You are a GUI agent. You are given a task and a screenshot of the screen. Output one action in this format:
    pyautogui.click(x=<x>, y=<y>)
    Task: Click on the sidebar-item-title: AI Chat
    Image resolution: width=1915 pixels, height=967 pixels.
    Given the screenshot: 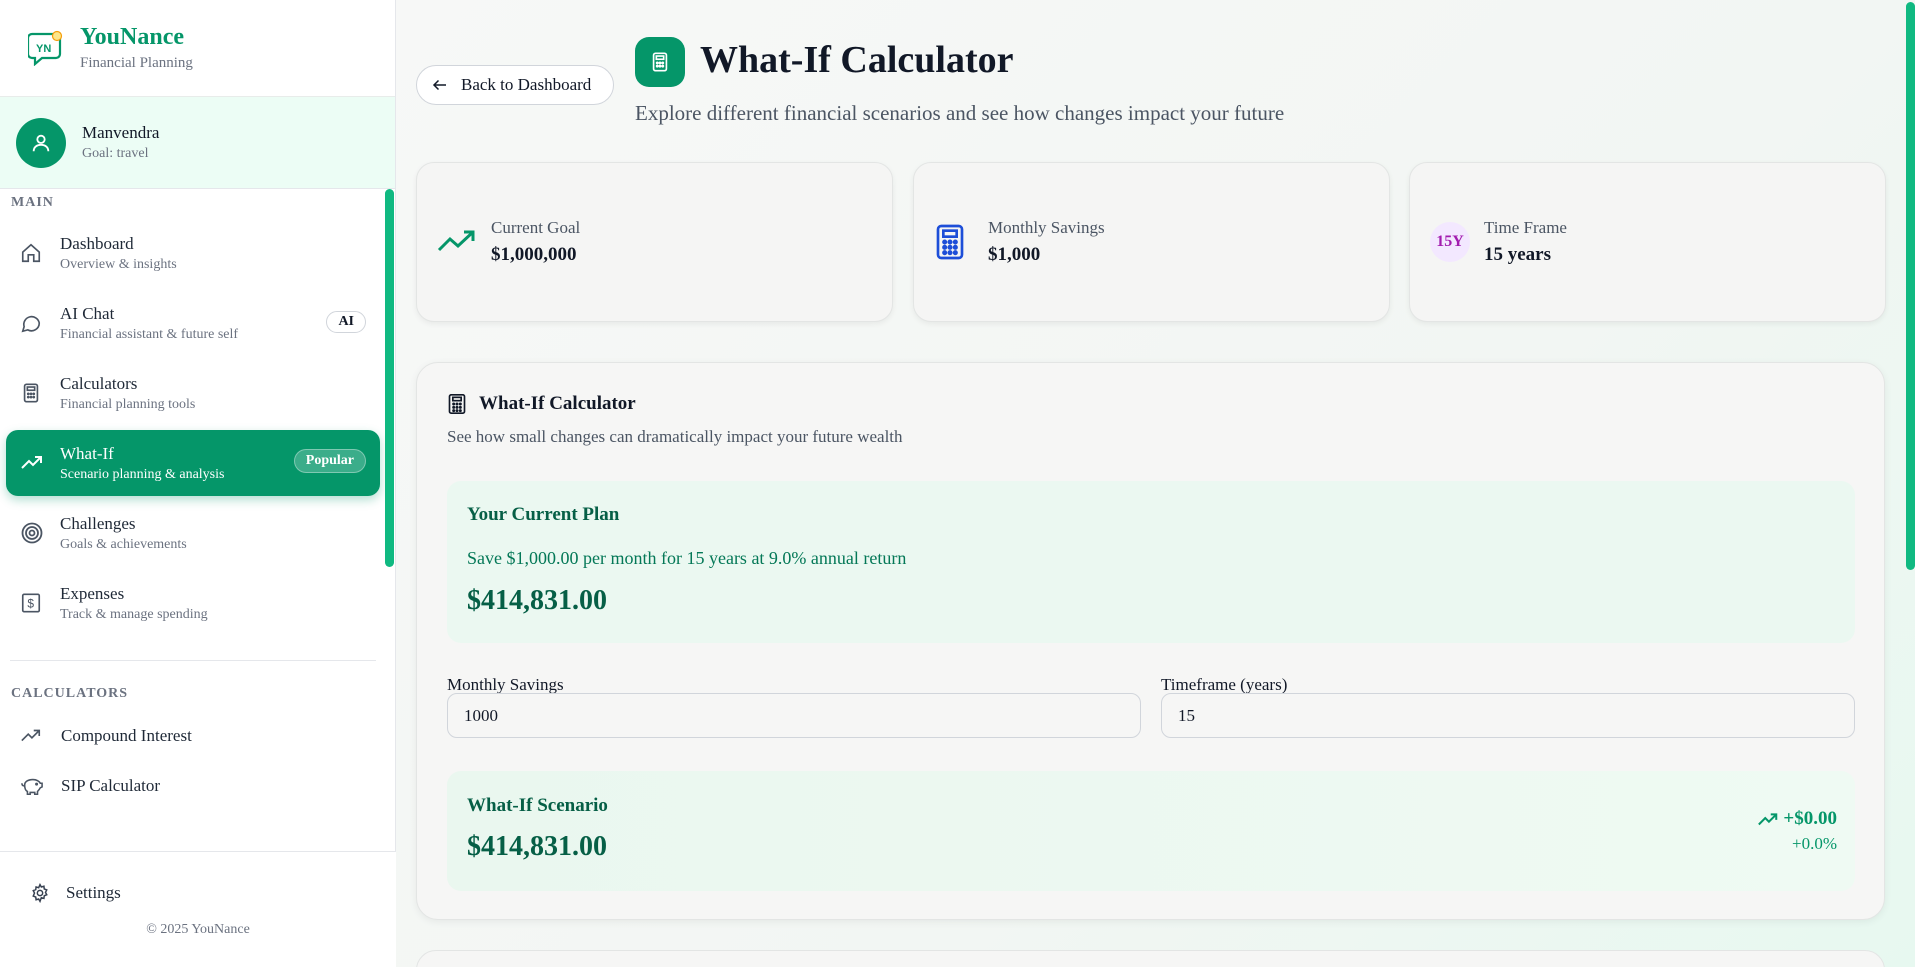 What is the action you would take?
    pyautogui.click(x=87, y=313)
    